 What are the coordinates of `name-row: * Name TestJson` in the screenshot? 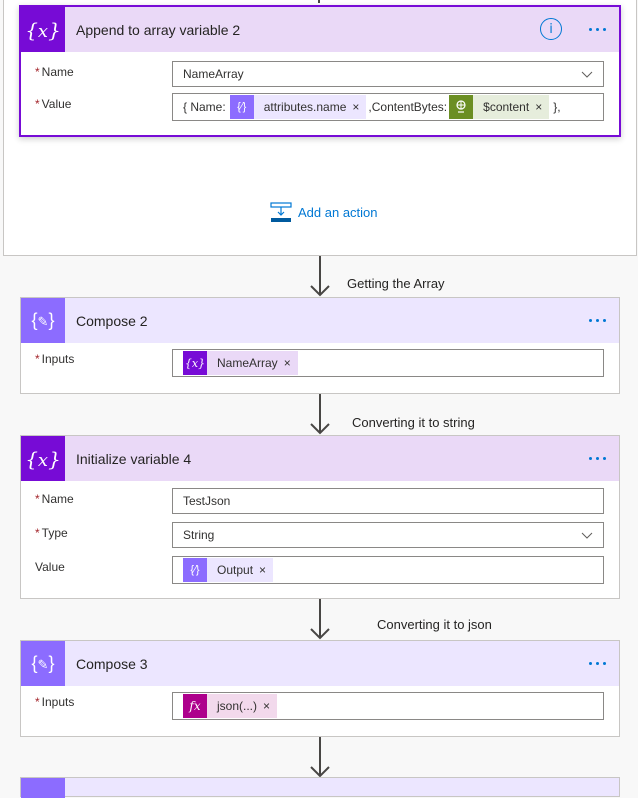 It's located at (320, 504).